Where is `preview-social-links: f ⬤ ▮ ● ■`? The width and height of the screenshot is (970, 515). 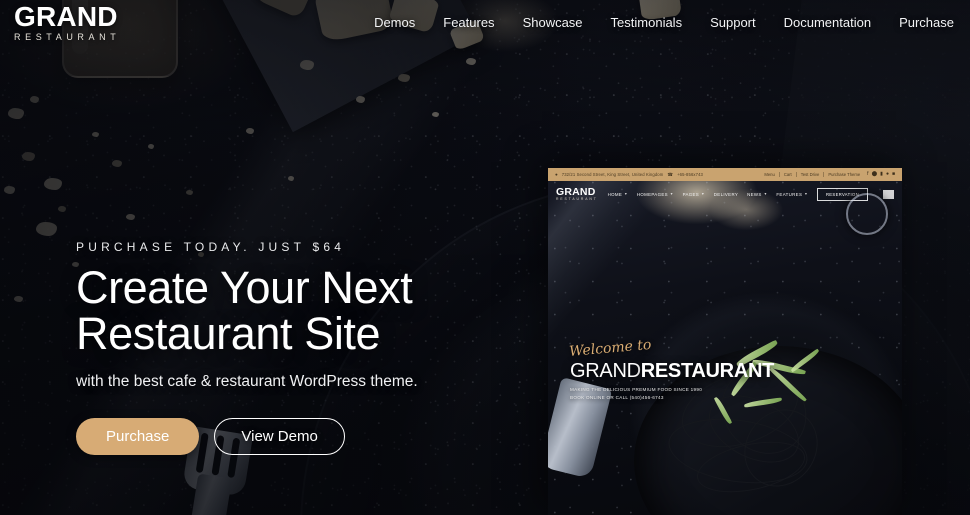
preview-social-links: f ⬤ ▮ ● ■ is located at coordinates (881, 174).